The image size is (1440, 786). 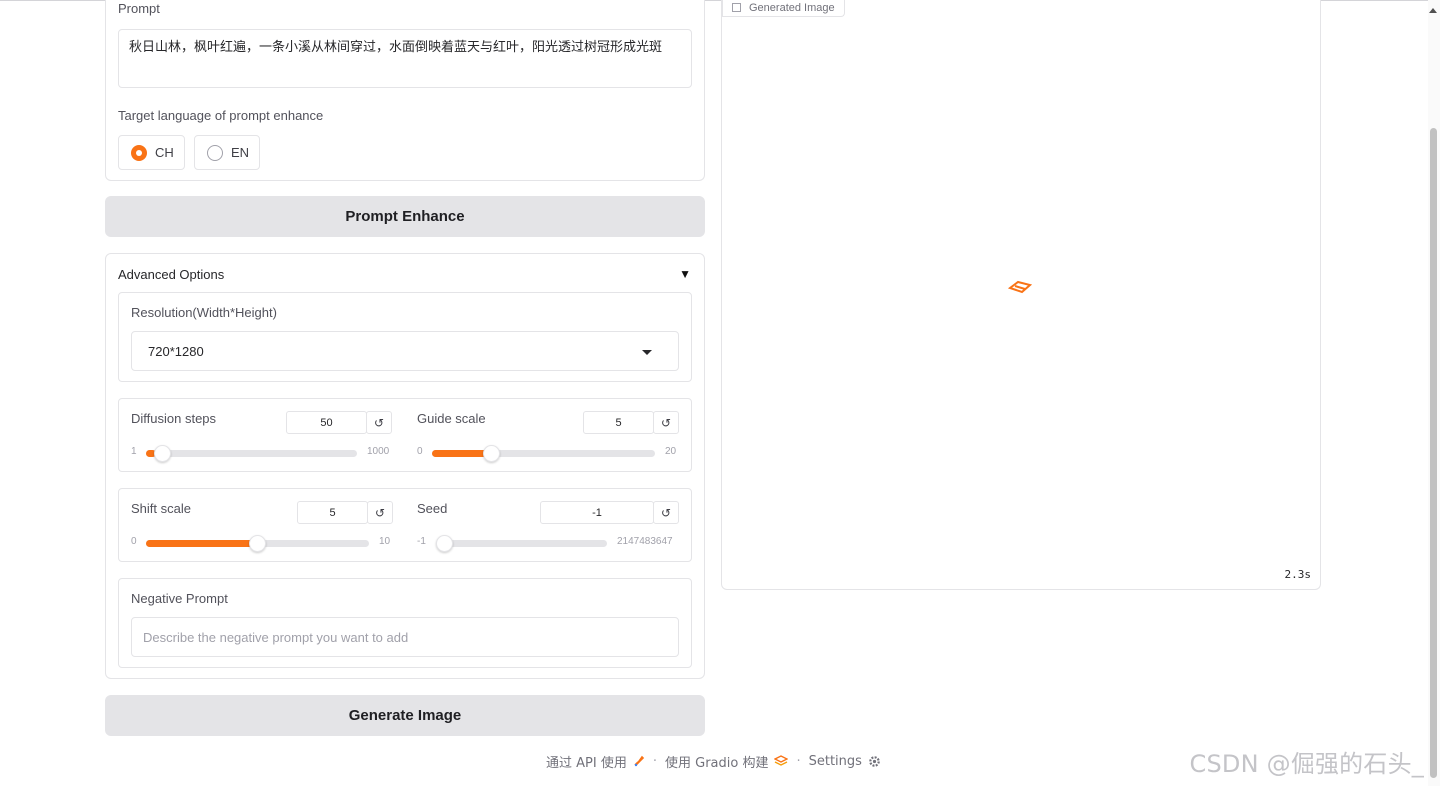 I want to click on loading-spinner-icon, so click(x=1020, y=287).